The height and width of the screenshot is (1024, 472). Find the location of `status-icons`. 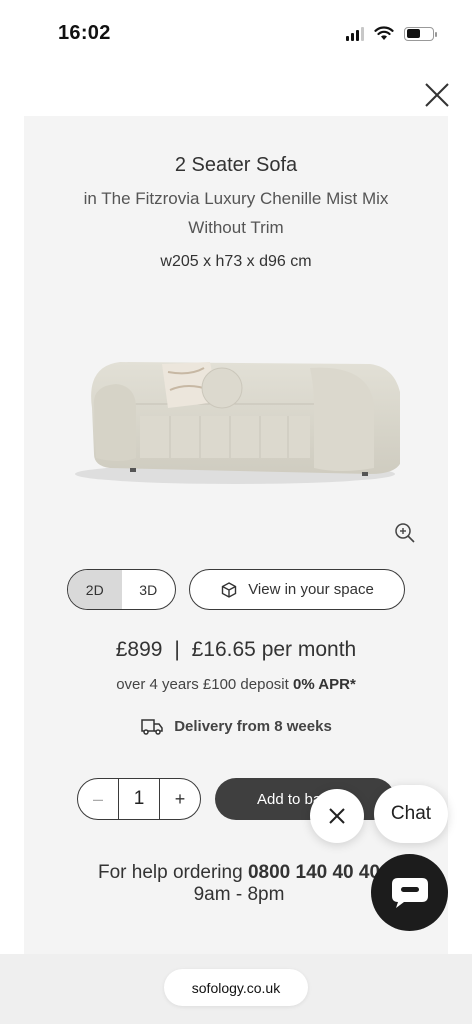

status-icons is located at coordinates (391, 33).